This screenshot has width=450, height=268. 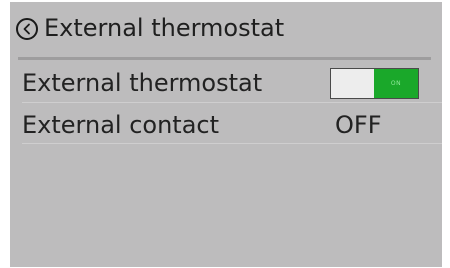 What do you see at coordinates (164, 28) in the screenshot?
I see `page-title: External thermostat` at bounding box center [164, 28].